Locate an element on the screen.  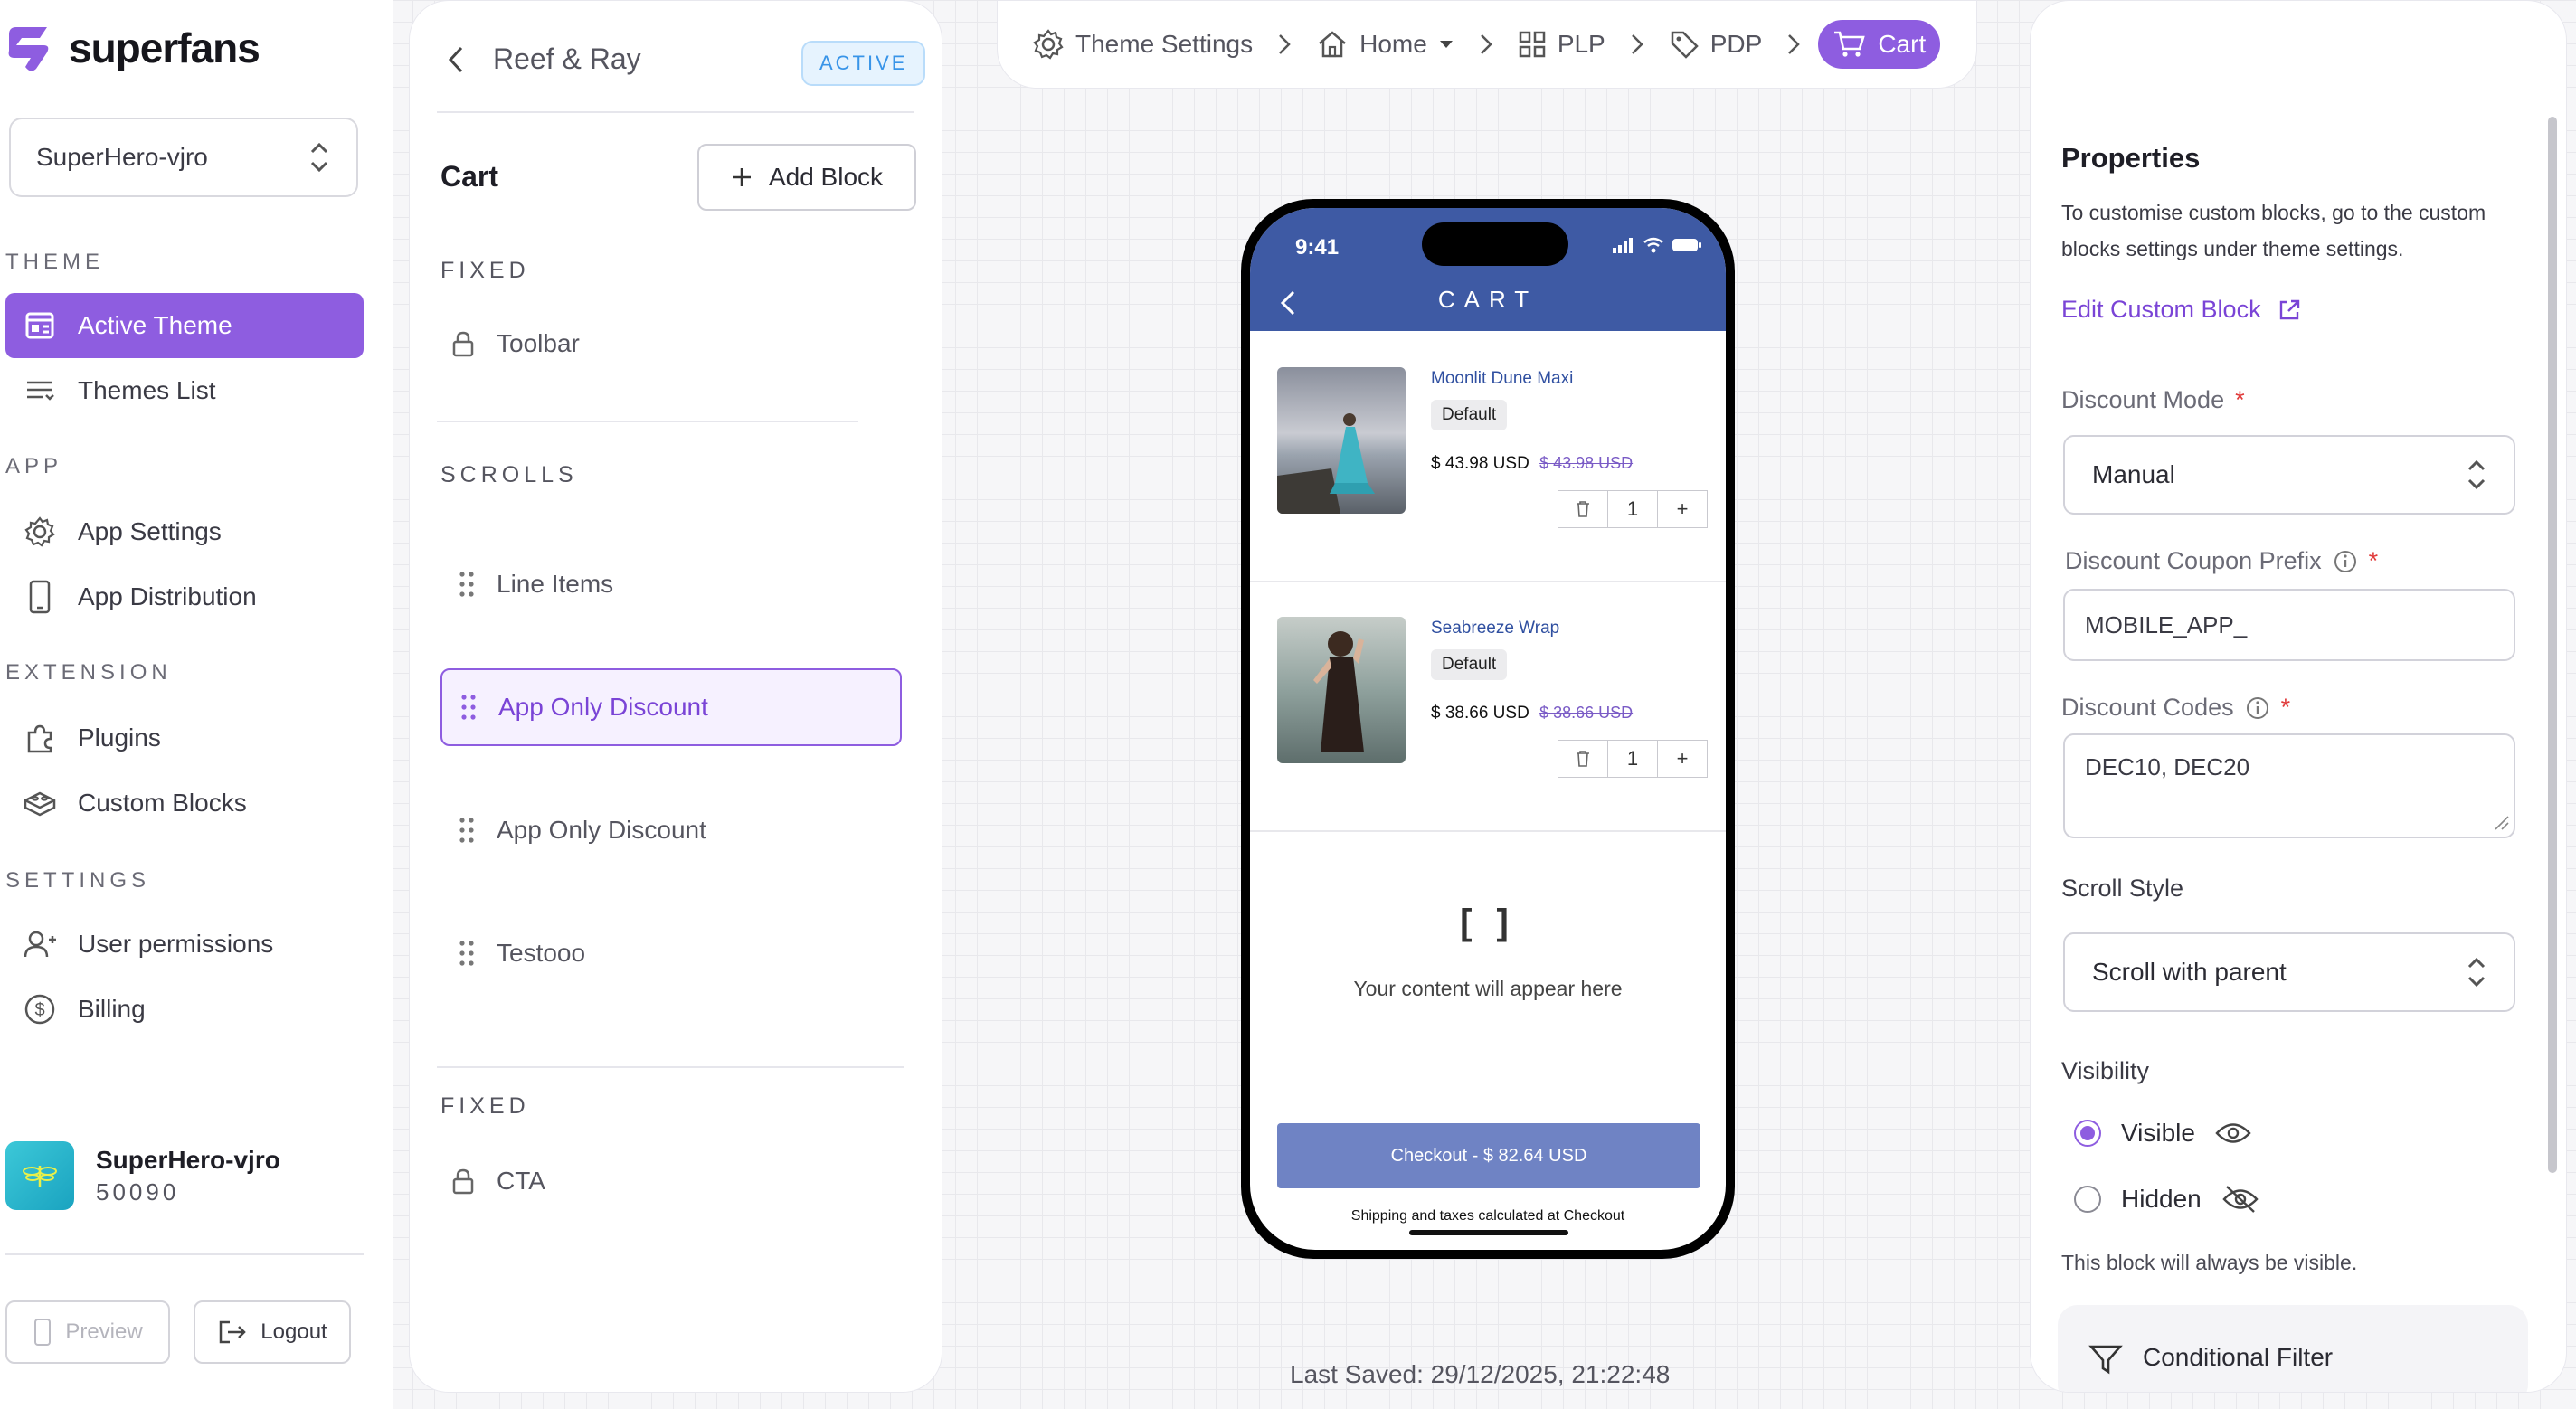
product-name: Moonlit Dune Maxi is located at coordinates (1502, 379).